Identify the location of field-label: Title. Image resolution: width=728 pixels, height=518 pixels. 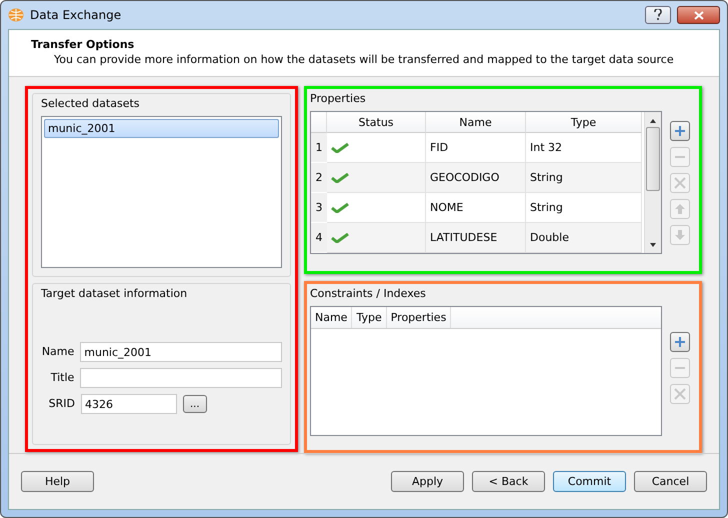
(62, 378).